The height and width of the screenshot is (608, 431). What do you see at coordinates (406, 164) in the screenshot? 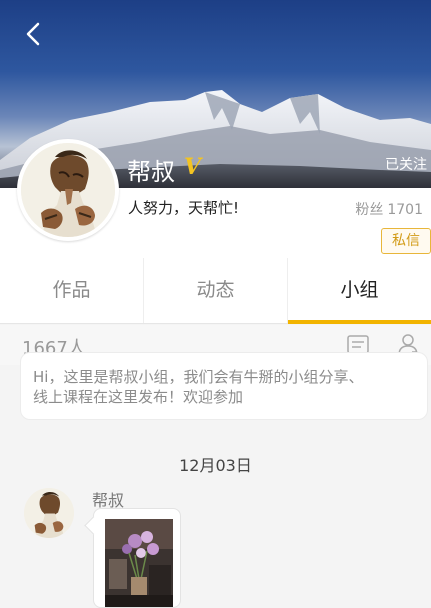
I see `follow-status-button: 已关注` at bounding box center [406, 164].